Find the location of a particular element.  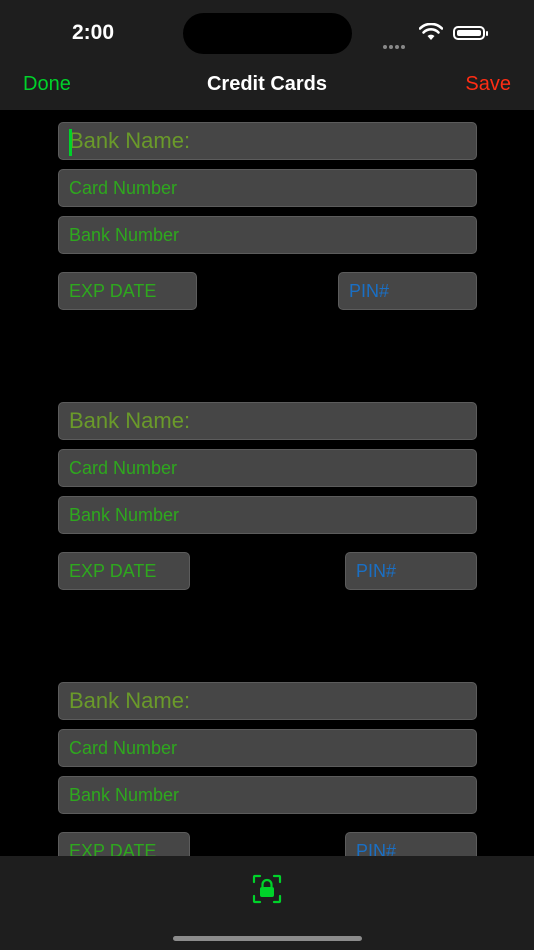

page-title: Credit Cards is located at coordinates (267, 84).